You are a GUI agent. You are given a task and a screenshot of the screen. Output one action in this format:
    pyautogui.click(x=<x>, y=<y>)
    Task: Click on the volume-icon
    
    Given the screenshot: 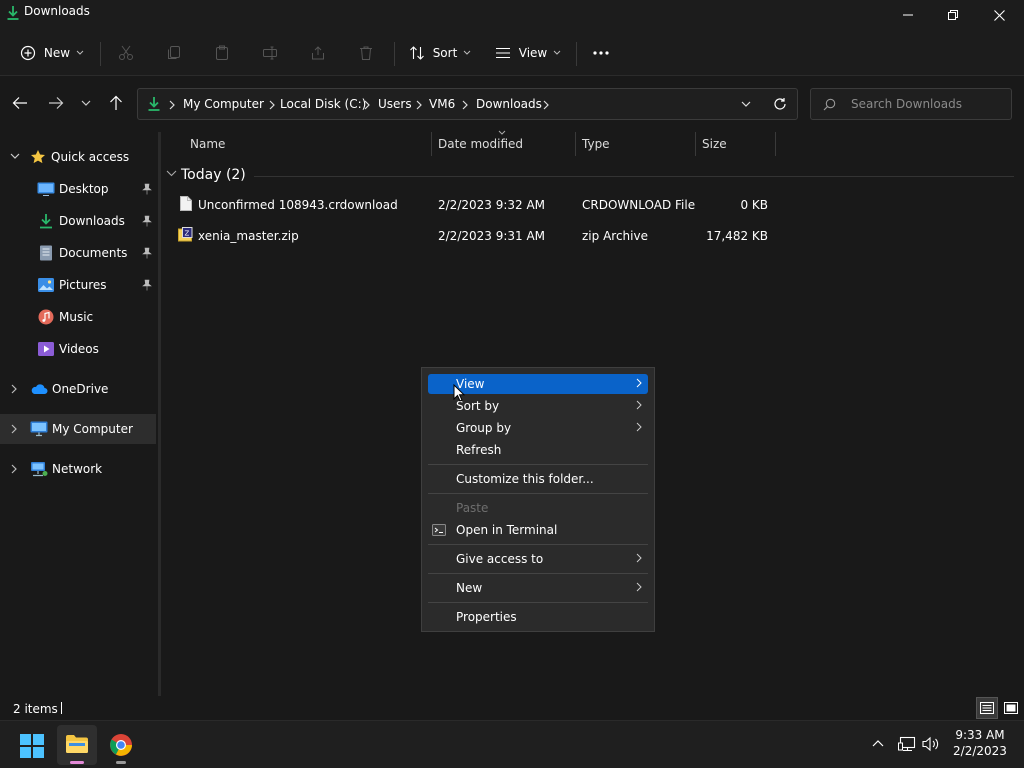 What is the action you would take?
    pyautogui.click(x=930, y=744)
    